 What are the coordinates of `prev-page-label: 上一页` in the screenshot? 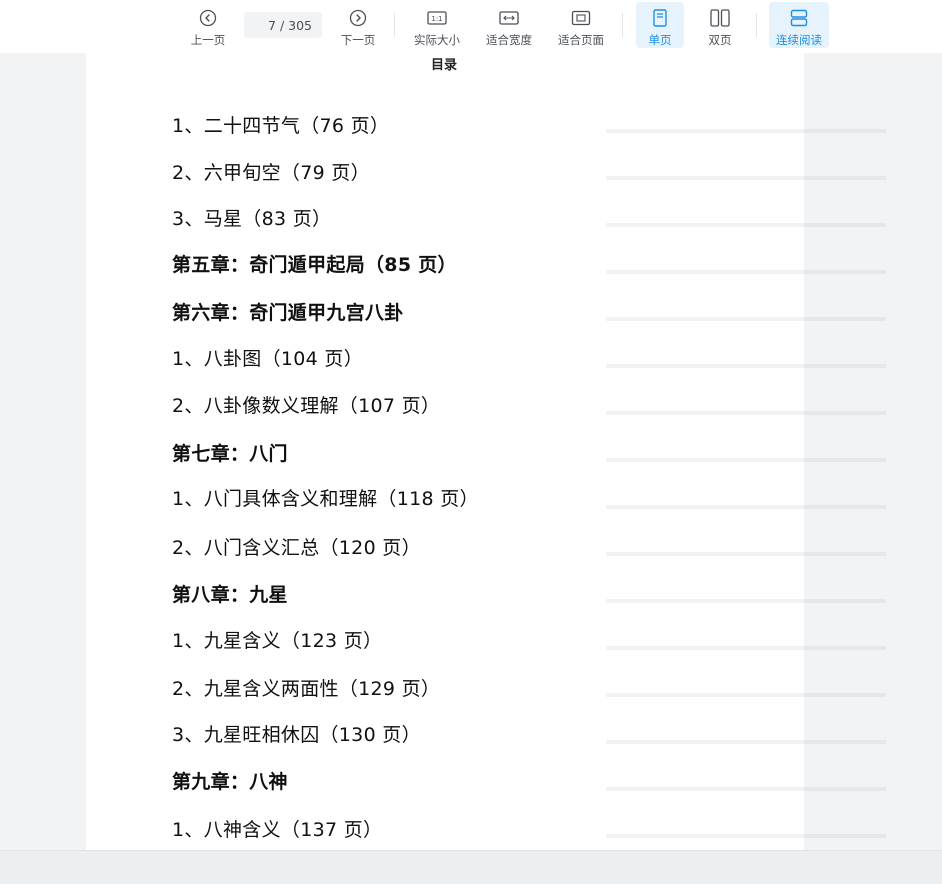 It's located at (208, 40).